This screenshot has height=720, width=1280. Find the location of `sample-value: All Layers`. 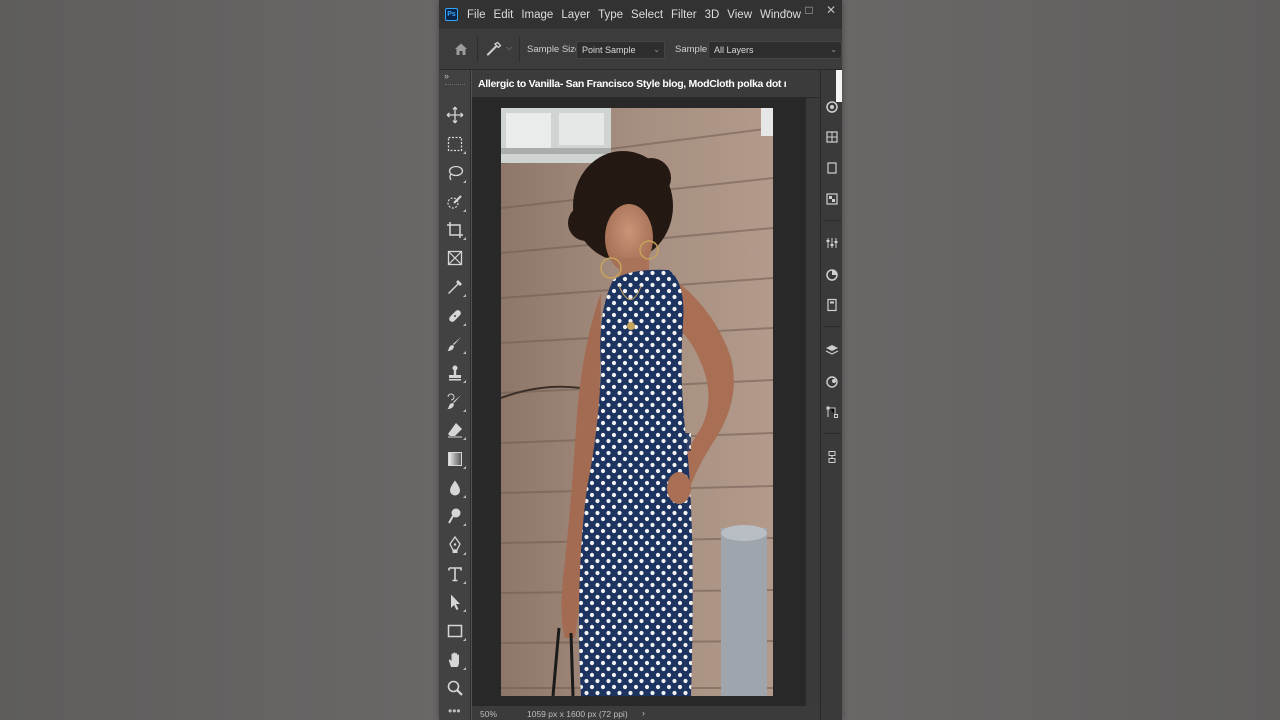

sample-value: All Layers is located at coordinates (734, 50).